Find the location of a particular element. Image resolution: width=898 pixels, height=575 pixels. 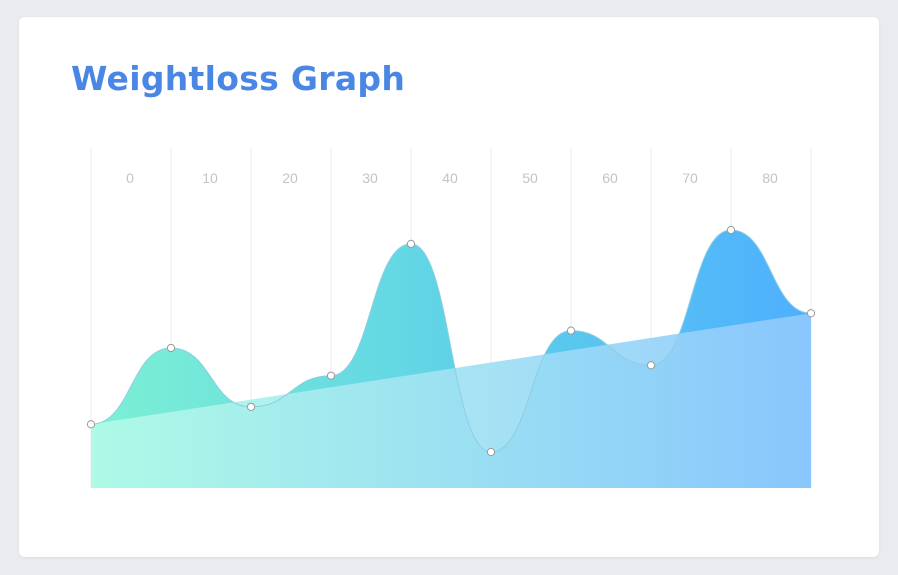

x-tick-label: 60 is located at coordinates (610, 178).